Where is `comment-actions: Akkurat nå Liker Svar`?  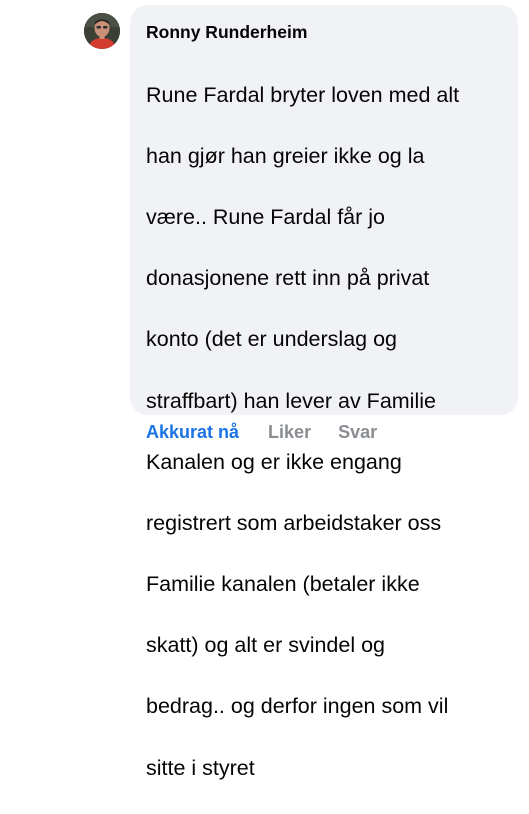
comment-actions: Akkurat nå Liker Svar is located at coordinates (261, 432).